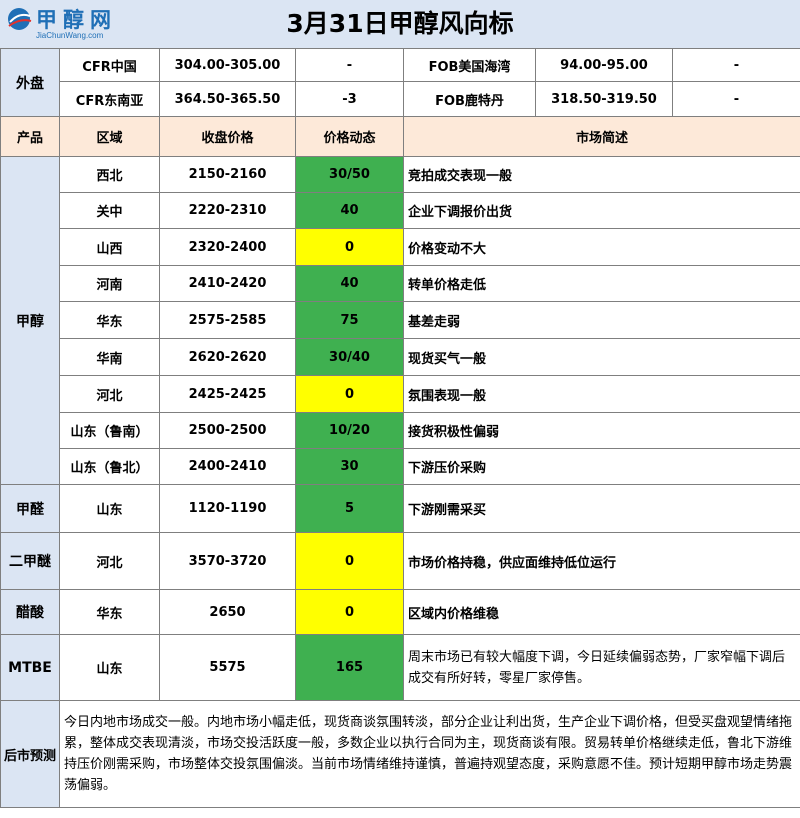 Image resolution: width=800 pixels, height=818 pixels. Describe the element at coordinates (601, 357) in the screenshot. I see `desc-cell: 现货买气一般` at that location.